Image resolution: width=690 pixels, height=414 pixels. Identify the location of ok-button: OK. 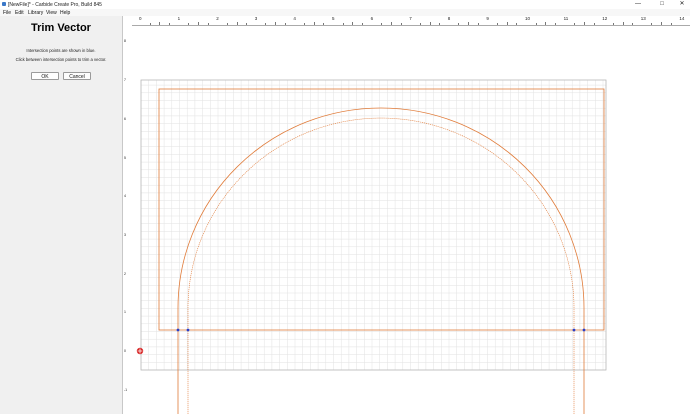
(45, 76).